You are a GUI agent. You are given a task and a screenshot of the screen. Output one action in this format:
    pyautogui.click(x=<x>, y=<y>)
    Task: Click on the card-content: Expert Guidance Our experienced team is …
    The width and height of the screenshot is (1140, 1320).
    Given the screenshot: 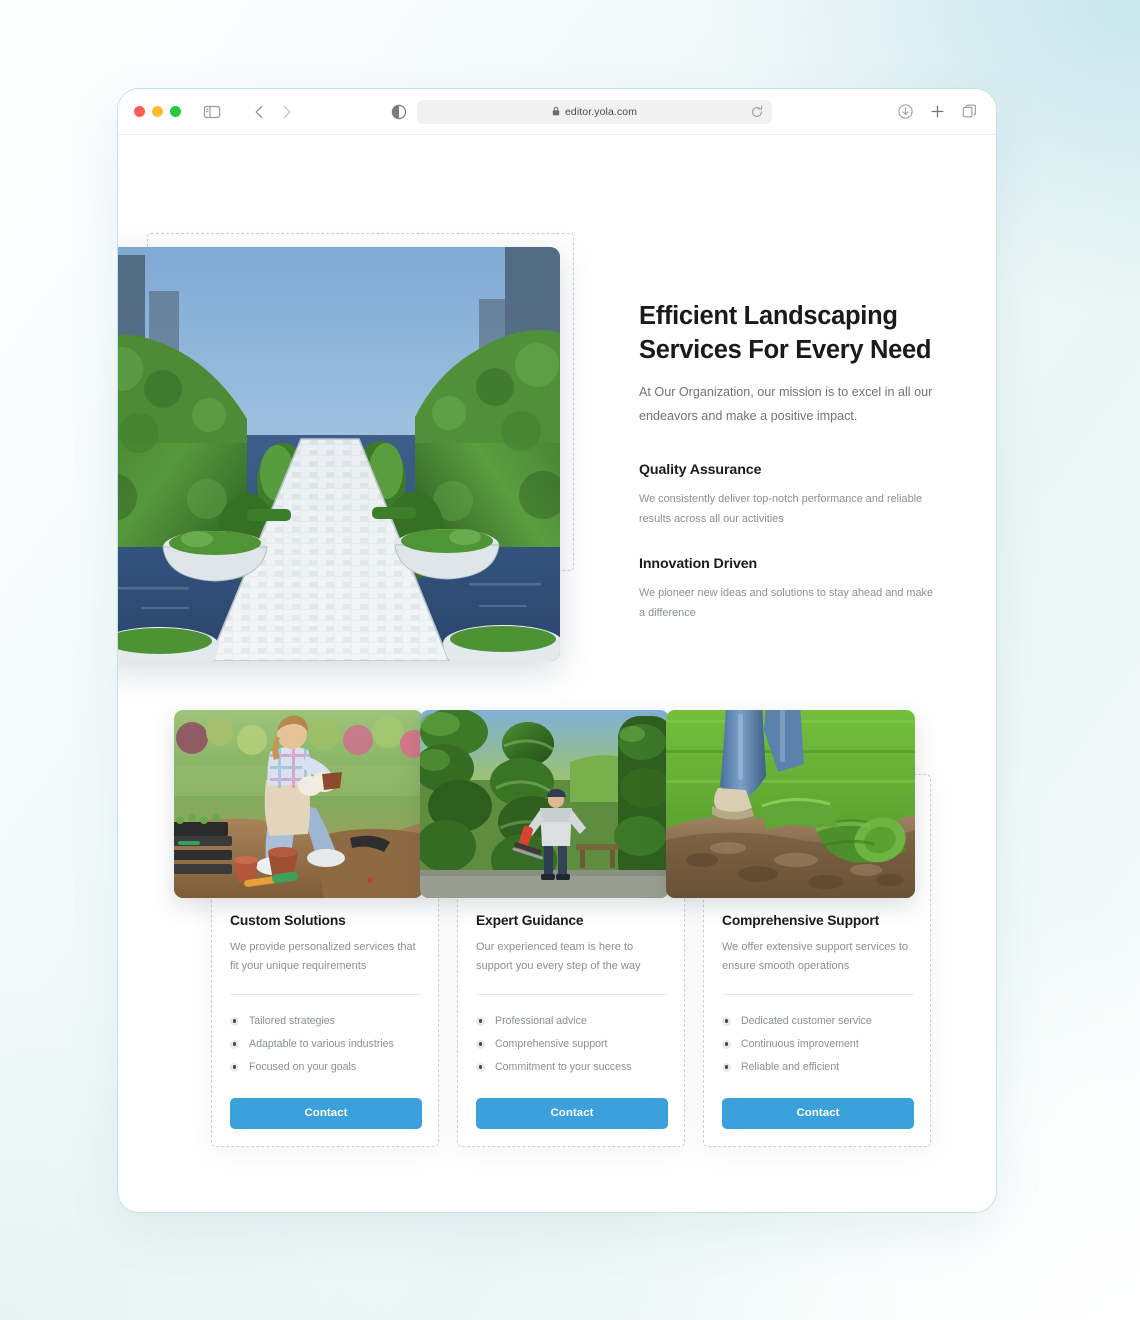 What is the action you would take?
    pyautogui.click(x=572, y=1021)
    